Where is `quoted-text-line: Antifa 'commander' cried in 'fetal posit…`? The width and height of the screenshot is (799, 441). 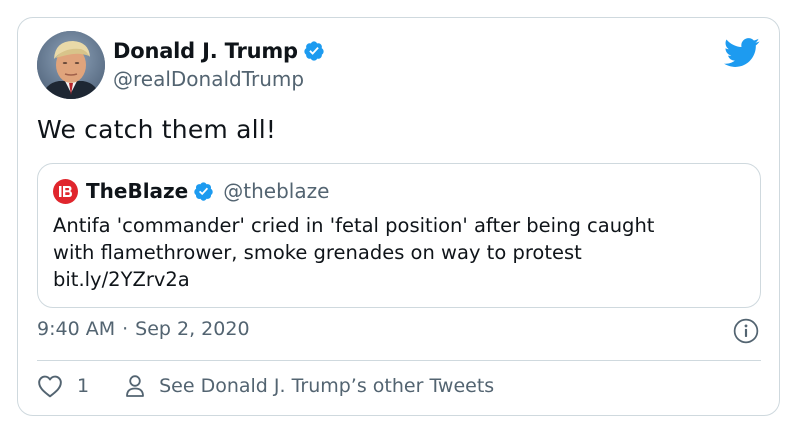 quoted-text-line: Antifa 'commander' cried in 'fetal posit… is located at coordinates (354, 225).